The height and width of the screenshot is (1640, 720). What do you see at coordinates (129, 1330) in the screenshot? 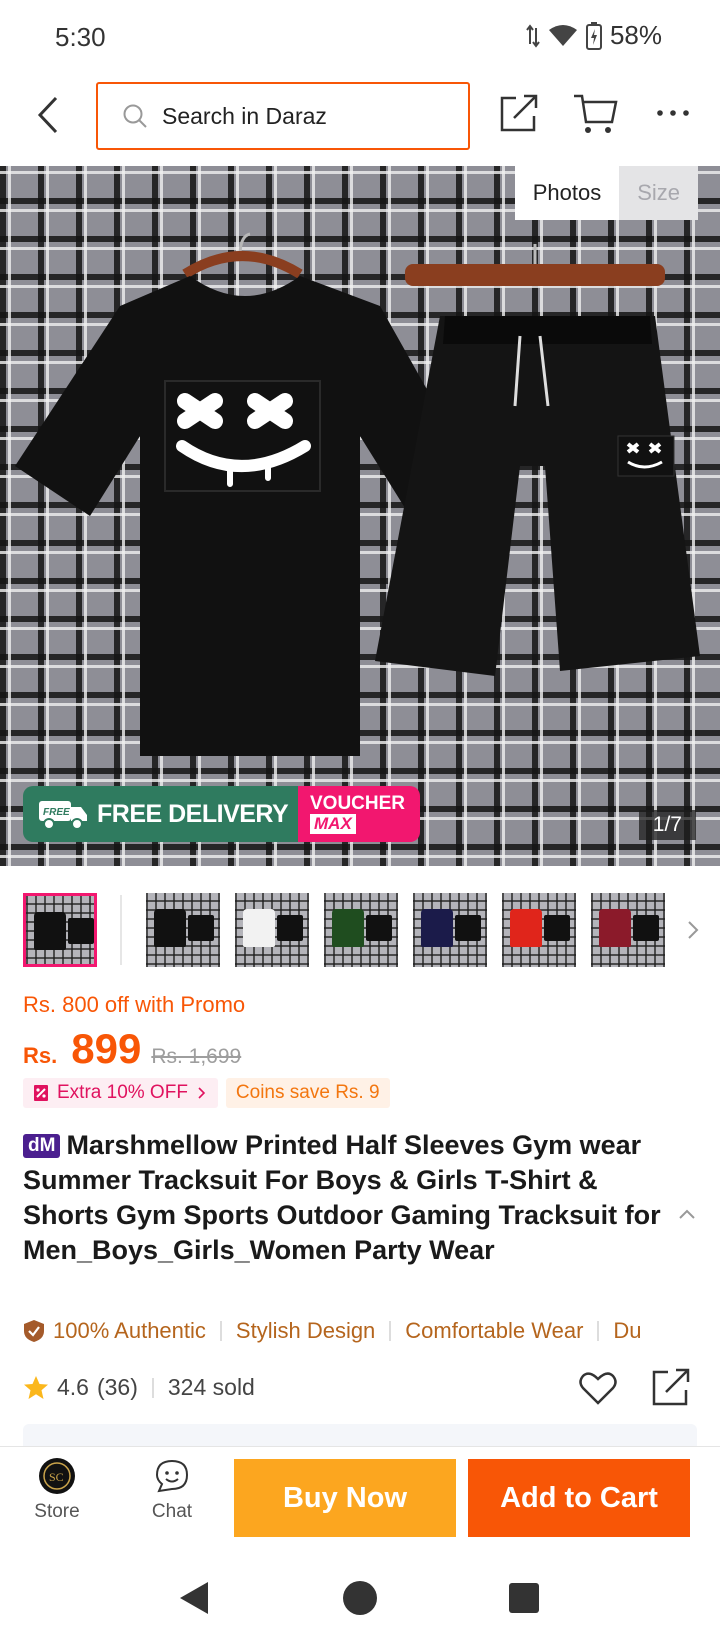
I see `feature-item: 100% Authentic` at bounding box center [129, 1330].